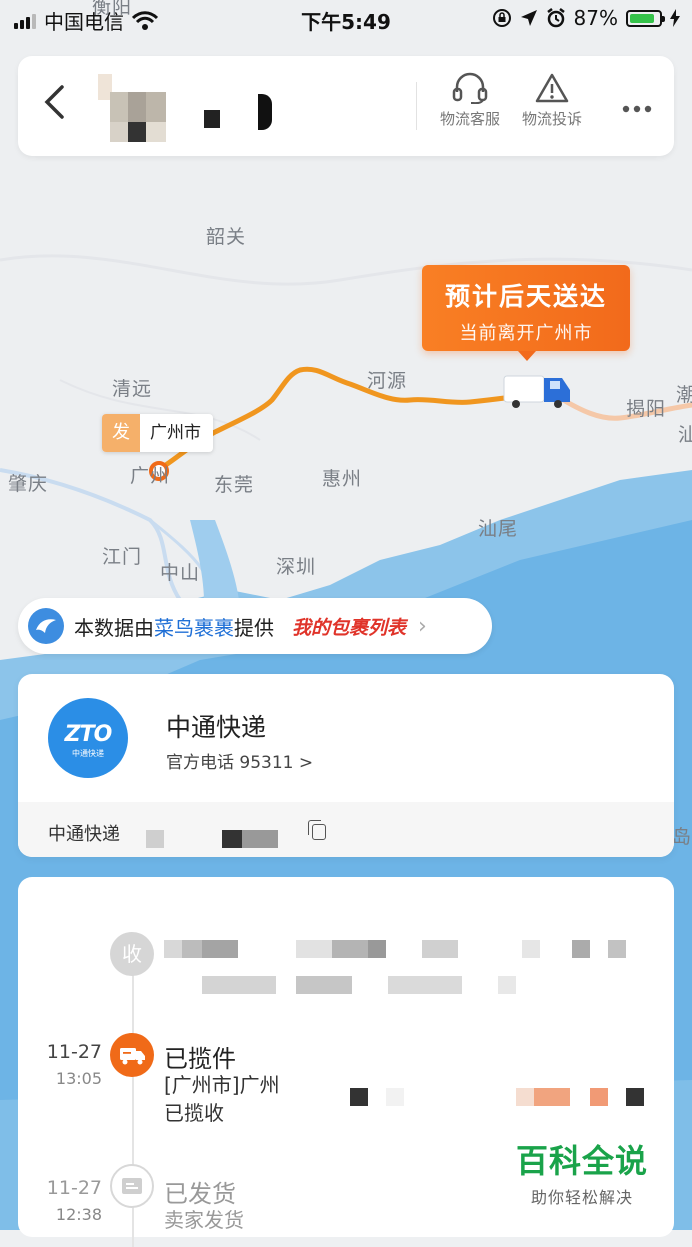 The width and height of the screenshot is (692, 1247). What do you see at coordinates (64, 1064) in the screenshot?
I see `event-datetime: 11-27 13:05` at bounding box center [64, 1064].